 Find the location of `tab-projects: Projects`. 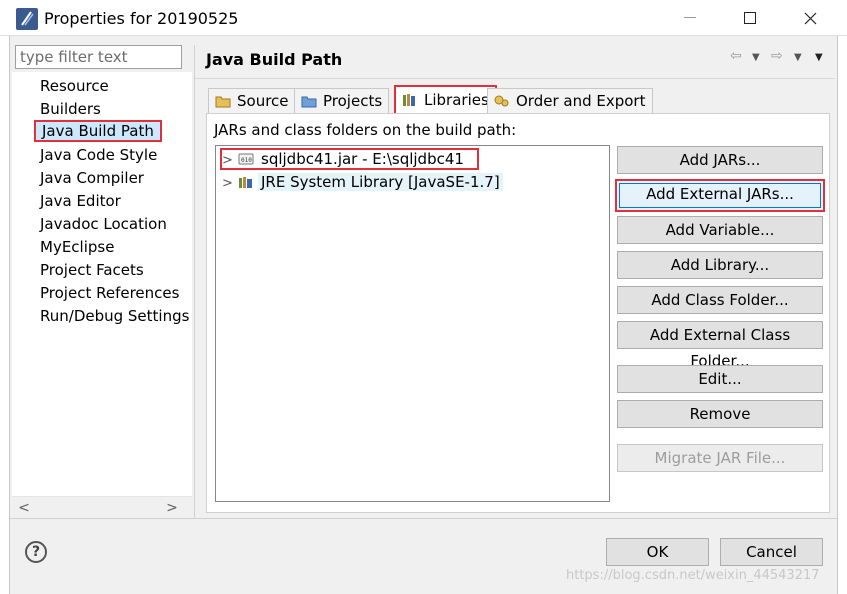

tab-projects: Projects is located at coordinates (342, 101).